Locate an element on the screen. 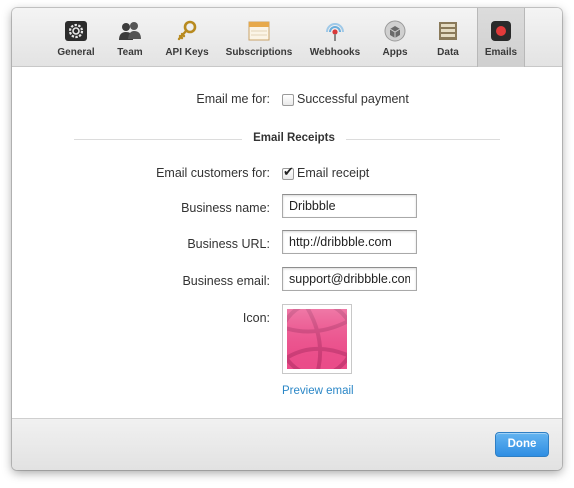 This screenshot has width=574, height=488. checkmark-icon: ✔ is located at coordinates (288, 171).